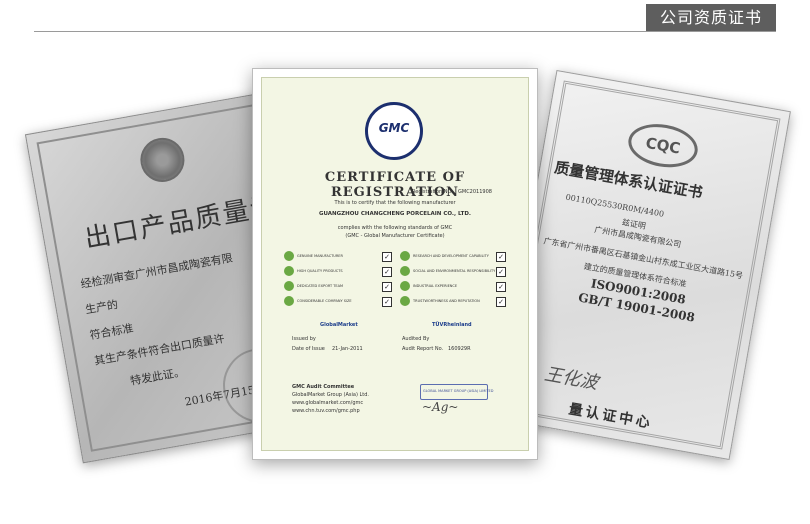 The image size is (810, 524). What do you see at coordinates (395, 185) in the screenshot?
I see `certificate-title: CERTIFICATE OF REGISTRATION` at bounding box center [395, 185].